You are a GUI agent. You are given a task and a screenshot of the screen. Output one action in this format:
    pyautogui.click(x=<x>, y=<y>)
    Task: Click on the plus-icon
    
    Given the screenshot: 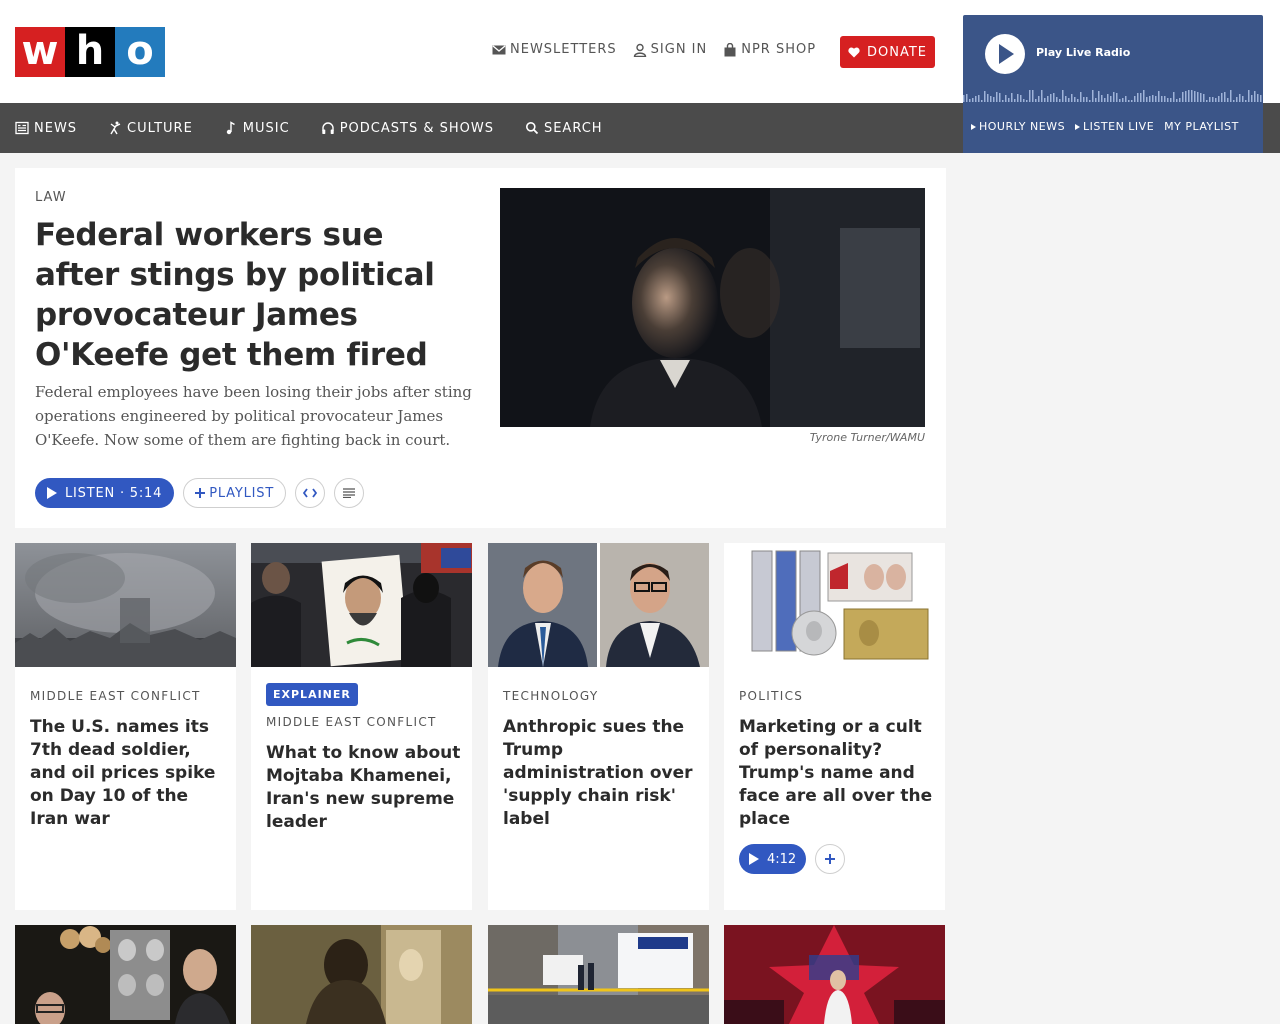 What is the action you would take?
    pyautogui.click(x=830, y=859)
    